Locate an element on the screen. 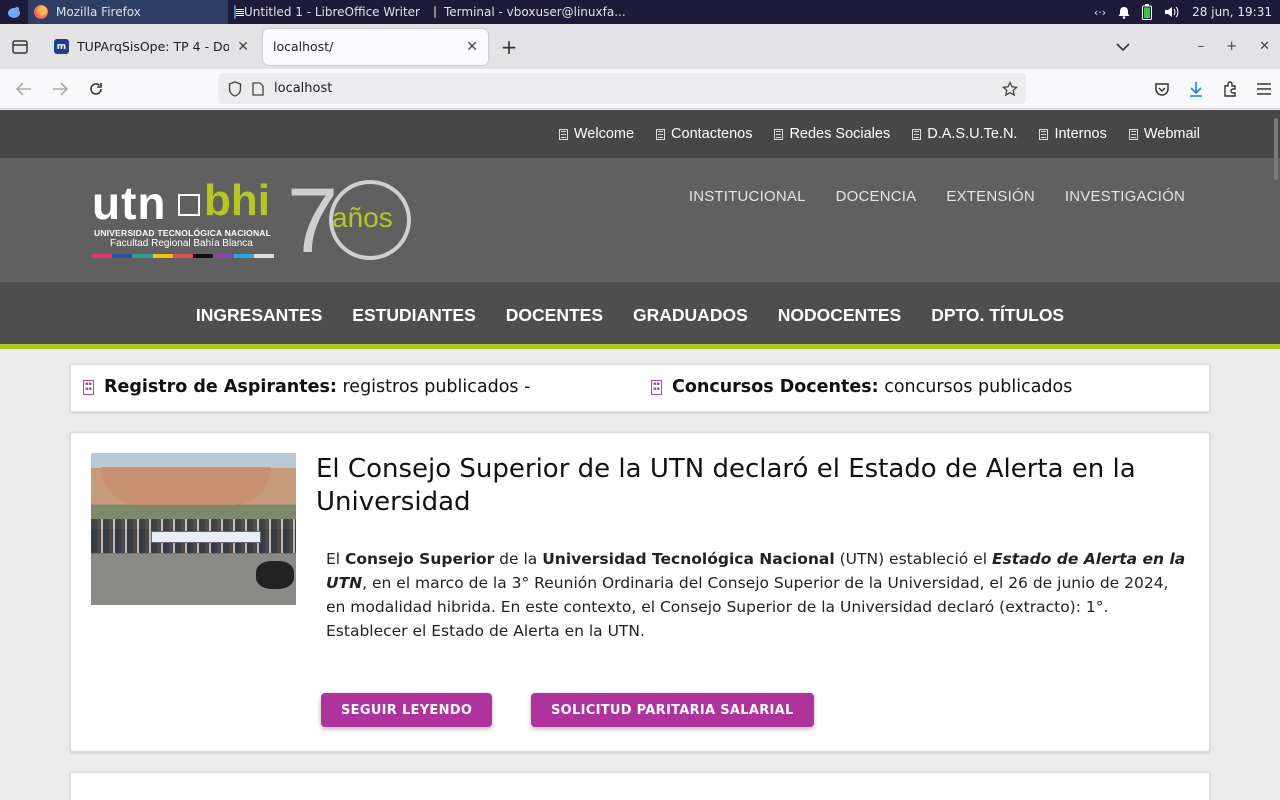 Image resolution: width=1280 pixels, height=800 pixels. tab-localhost: localhost/ ✕ is located at coordinates (375, 46).